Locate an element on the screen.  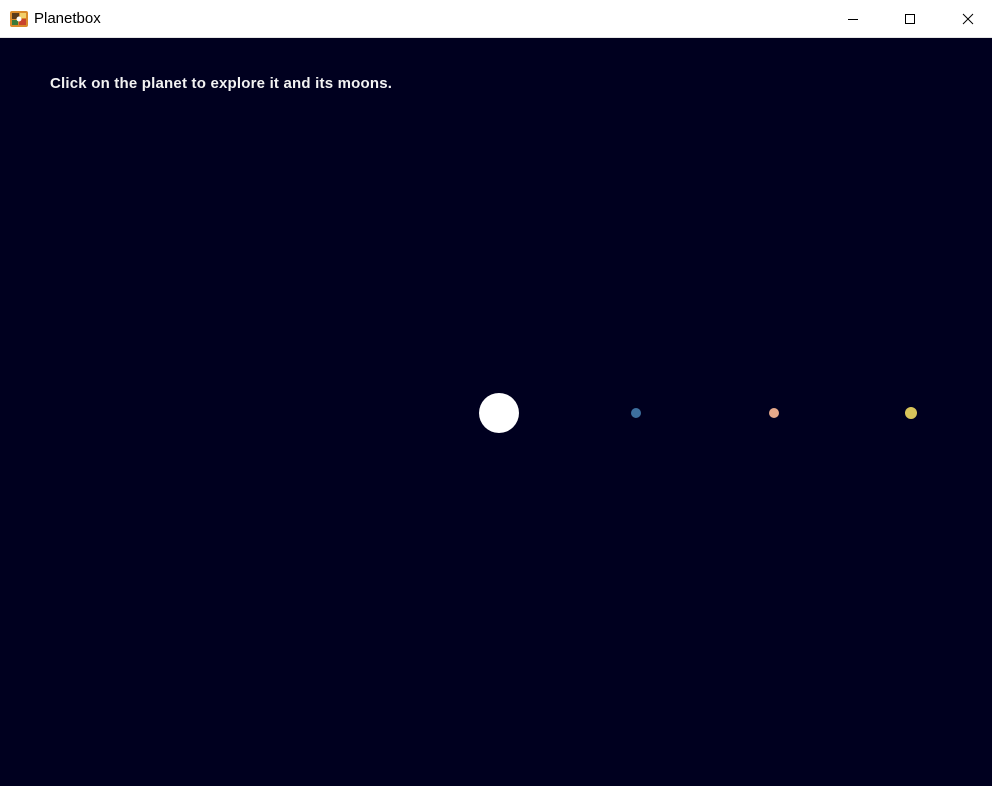
maximize-button is located at coordinates (910, 19).